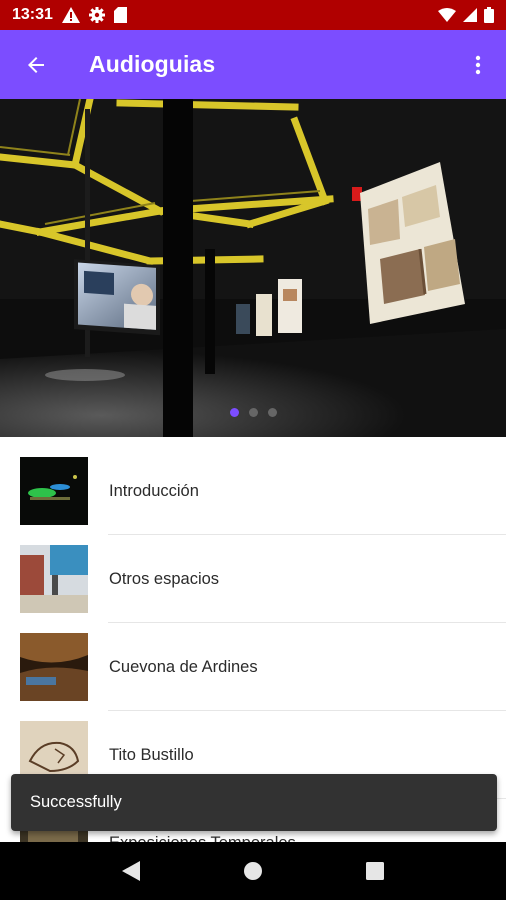 The width and height of the screenshot is (506, 900). I want to click on carousel-indicator, so click(253, 412).